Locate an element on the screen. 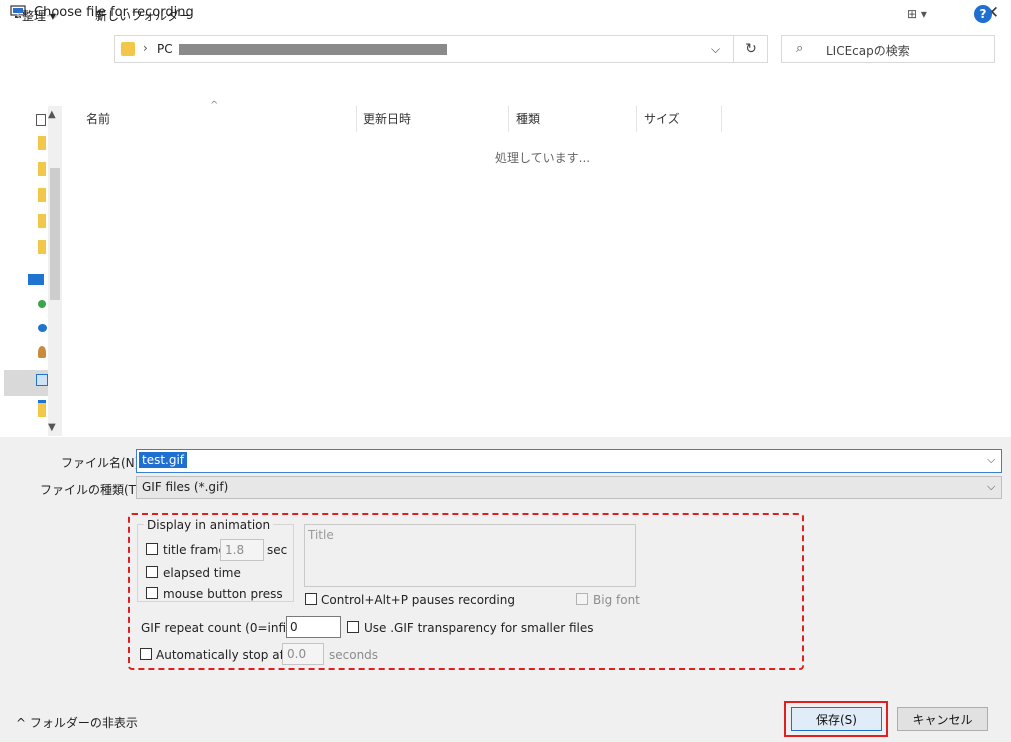 The width and height of the screenshot is (1011, 742). file-name-value: test.gif is located at coordinates (163, 460).